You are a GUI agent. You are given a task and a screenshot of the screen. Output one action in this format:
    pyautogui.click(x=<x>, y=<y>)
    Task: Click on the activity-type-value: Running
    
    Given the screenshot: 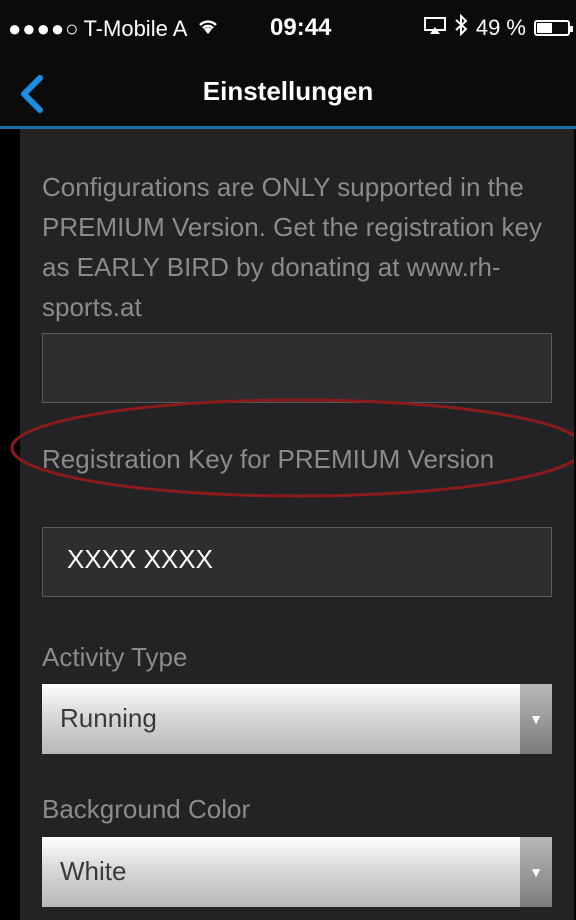 What is the action you would take?
    pyautogui.click(x=108, y=718)
    